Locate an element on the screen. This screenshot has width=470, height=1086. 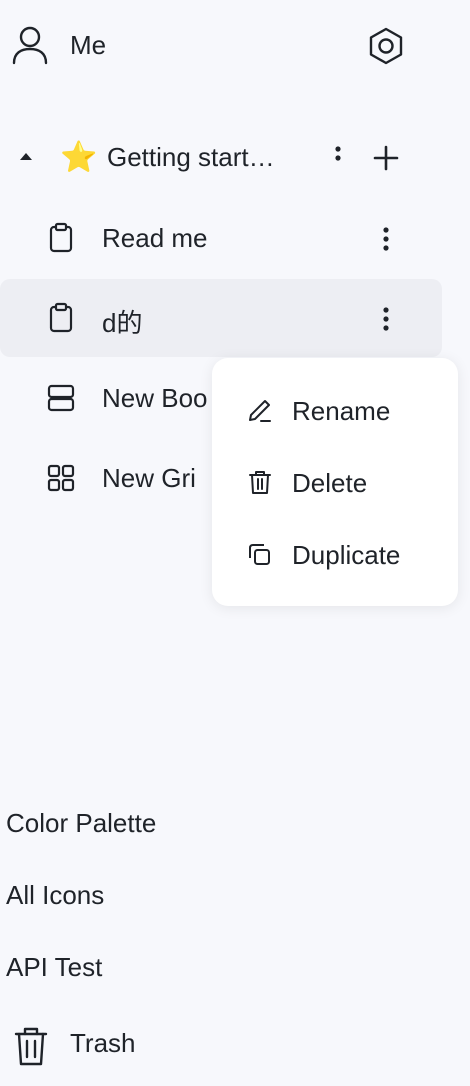
all-icons-link: All Icons is located at coordinates (156, 896).